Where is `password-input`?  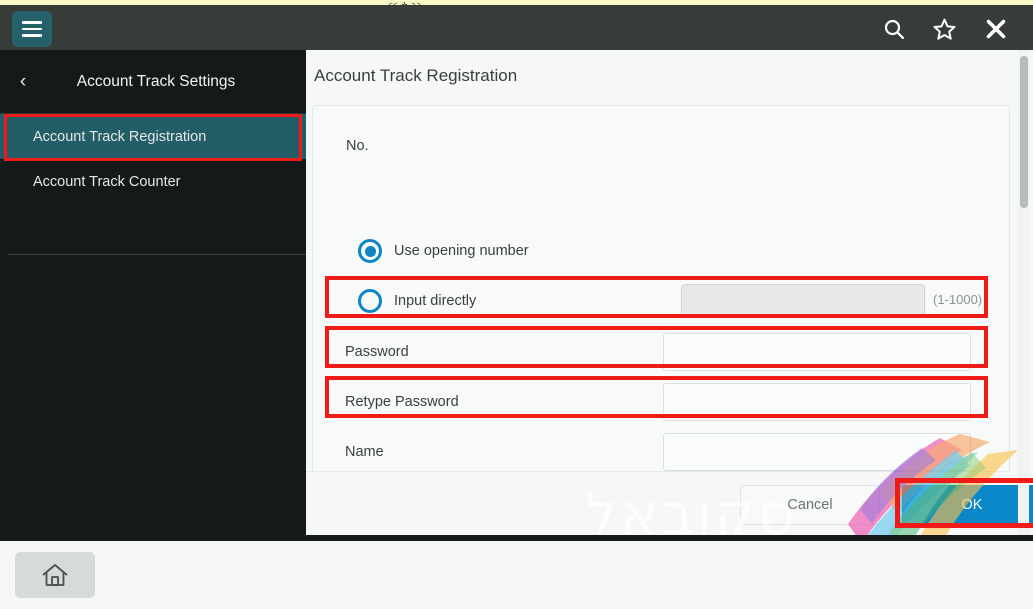 password-input is located at coordinates (817, 352).